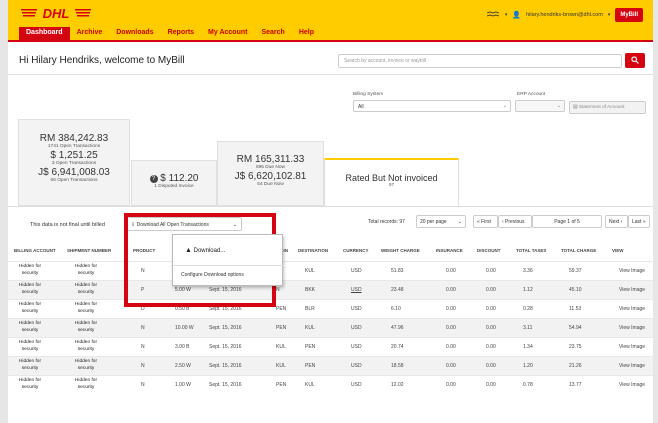 Image resolution: width=658 pixels, height=423 pixels. What do you see at coordinates (74, 172) in the screenshot?
I see `open-jpy-amount: J$ 6,941,008.03` at bounding box center [74, 172].